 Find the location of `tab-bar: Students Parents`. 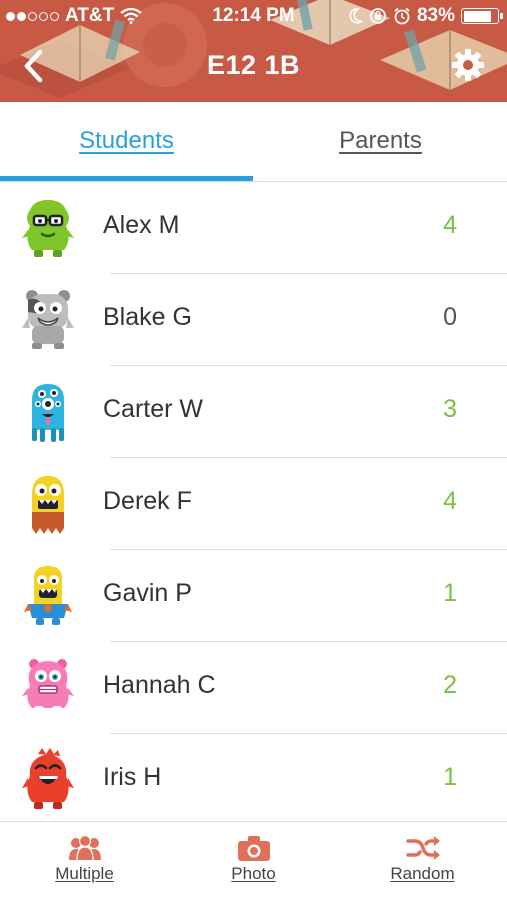

tab-bar: Students Parents is located at coordinates (253, 142).